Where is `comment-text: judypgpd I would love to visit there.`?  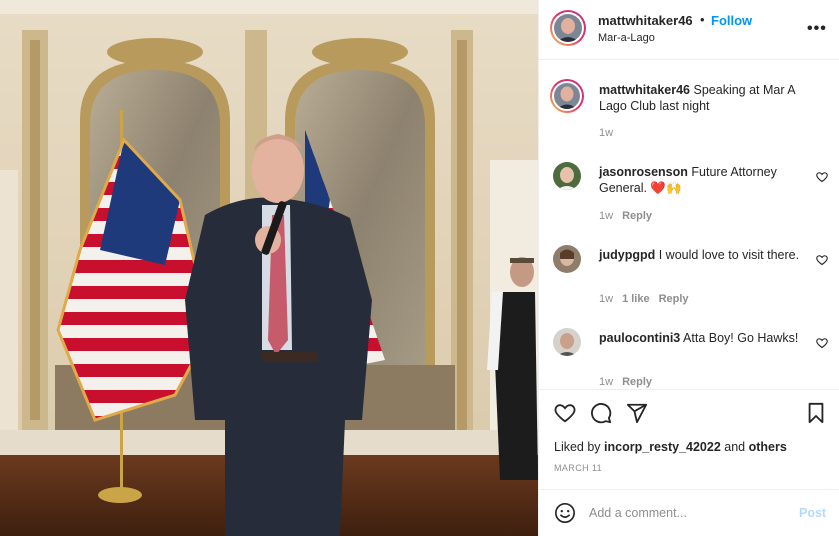
comment-text: judypgpd I would love to visit there. is located at coordinates (704, 255).